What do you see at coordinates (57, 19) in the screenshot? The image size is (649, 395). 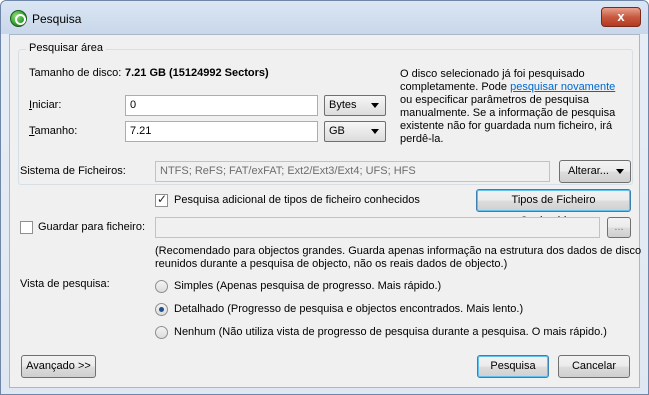 I see `window-title: Pesquisa` at bounding box center [57, 19].